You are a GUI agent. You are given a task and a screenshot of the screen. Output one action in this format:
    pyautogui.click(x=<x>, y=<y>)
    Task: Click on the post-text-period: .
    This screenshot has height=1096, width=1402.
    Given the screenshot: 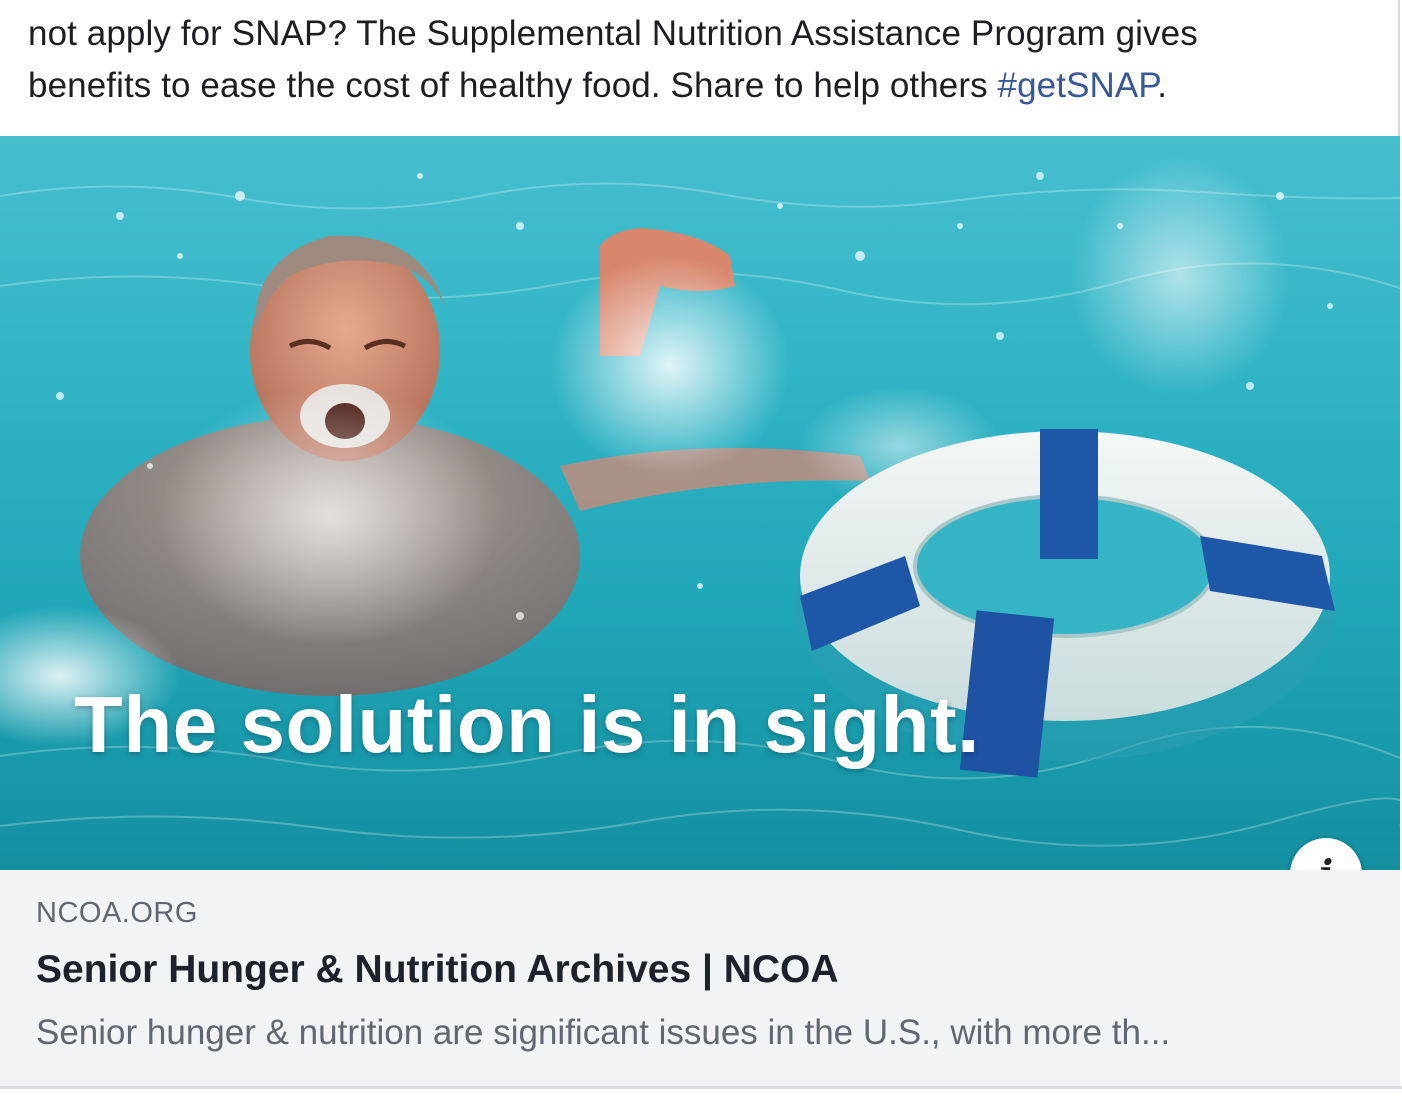 What is the action you would take?
    pyautogui.click(x=1162, y=85)
    